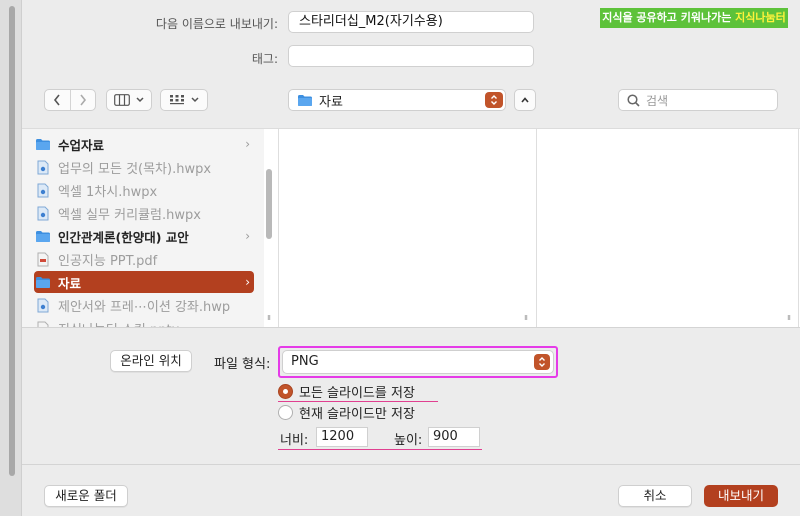 Image resolution: width=800 pixels, height=516 pixels. I want to click on sidebar-item-label: 엑셀 실무 커리큘럼.hwpx, so click(129, 215).